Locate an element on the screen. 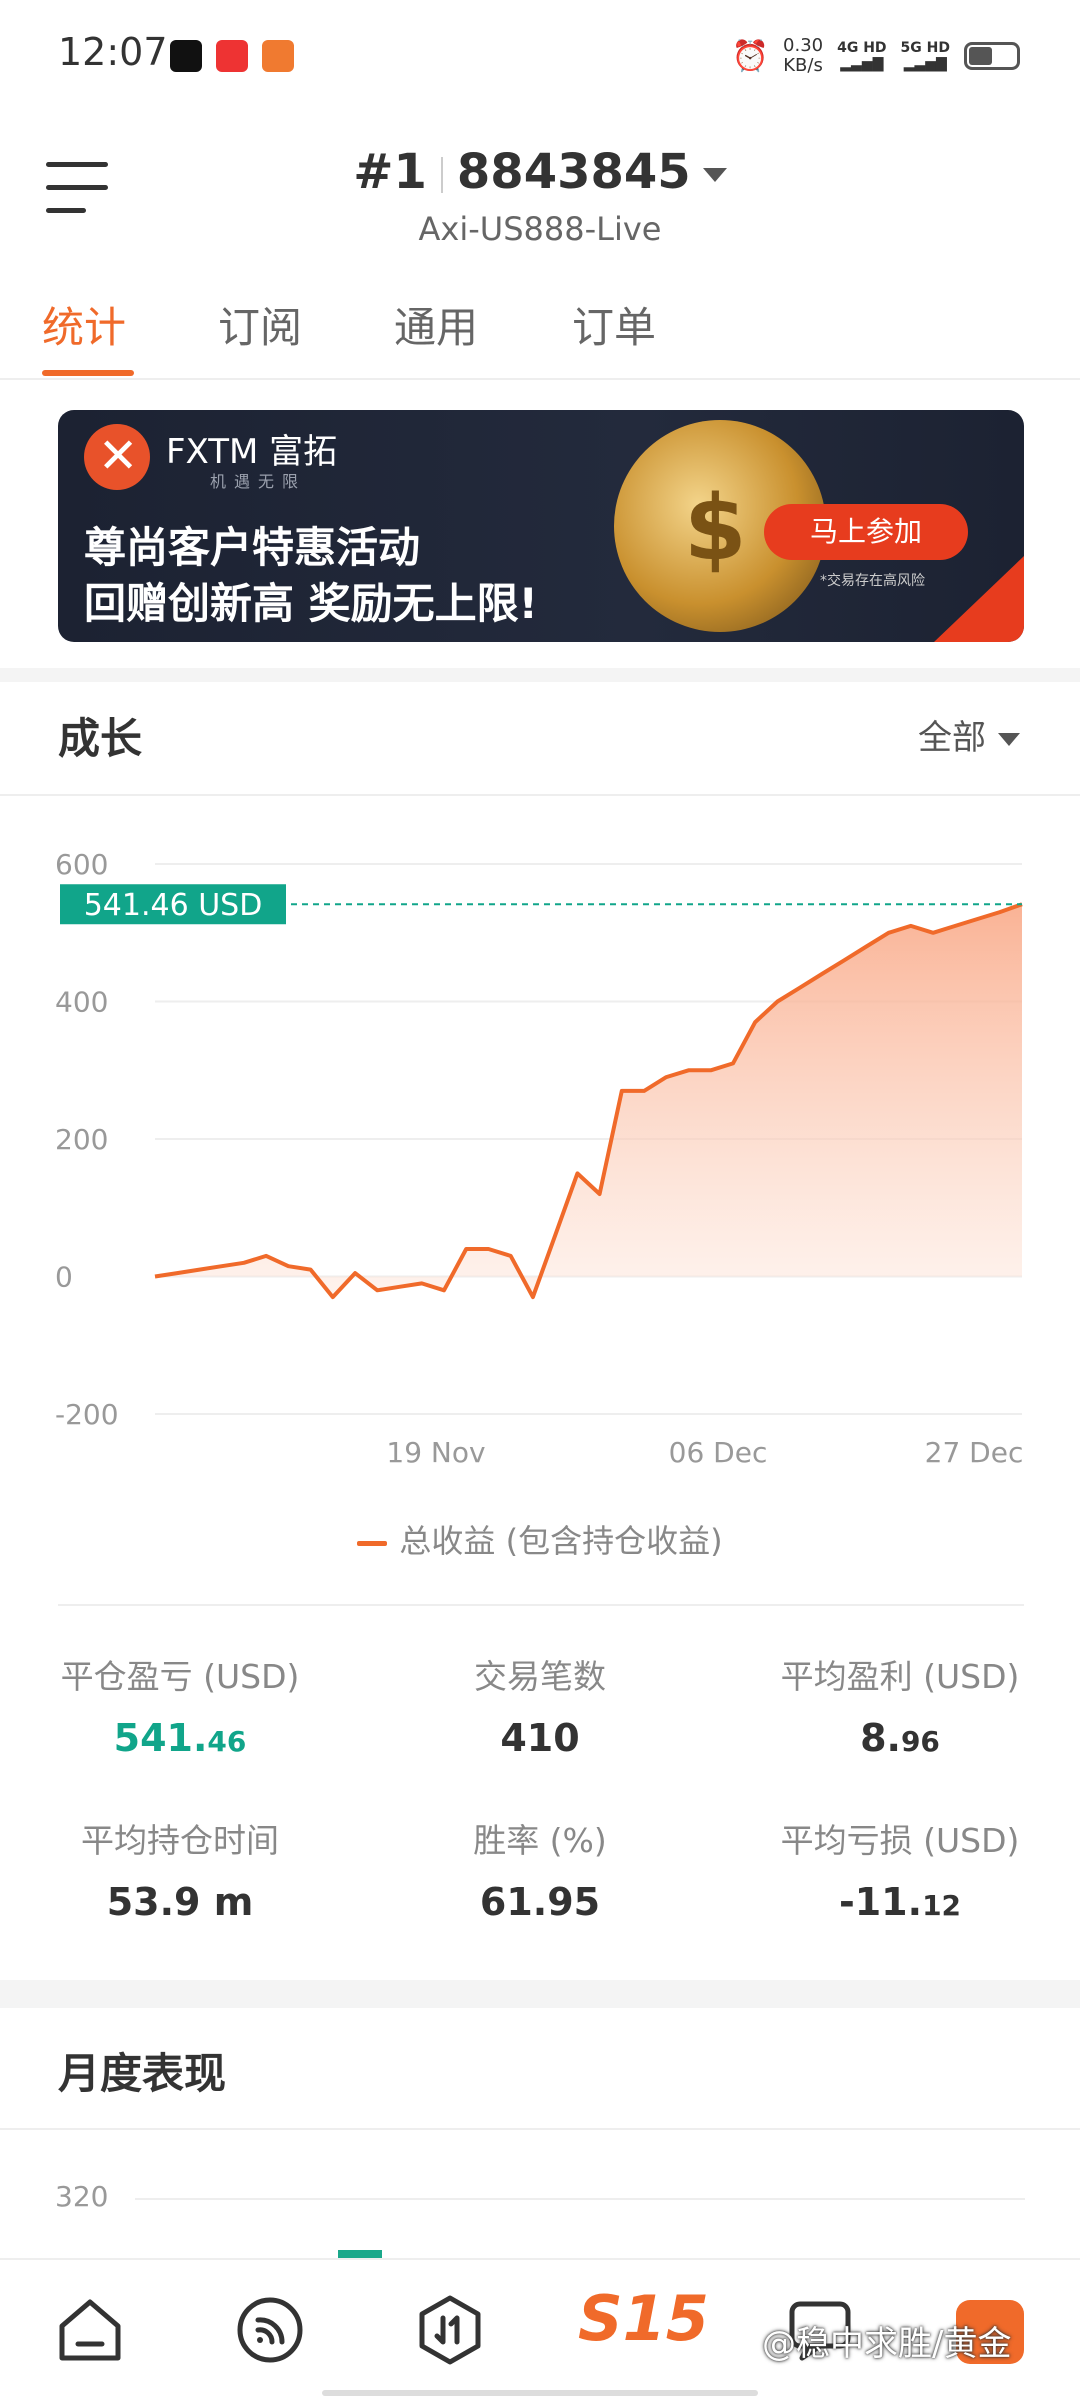  account-number: 8843845 is located at coordinates (573, 172).